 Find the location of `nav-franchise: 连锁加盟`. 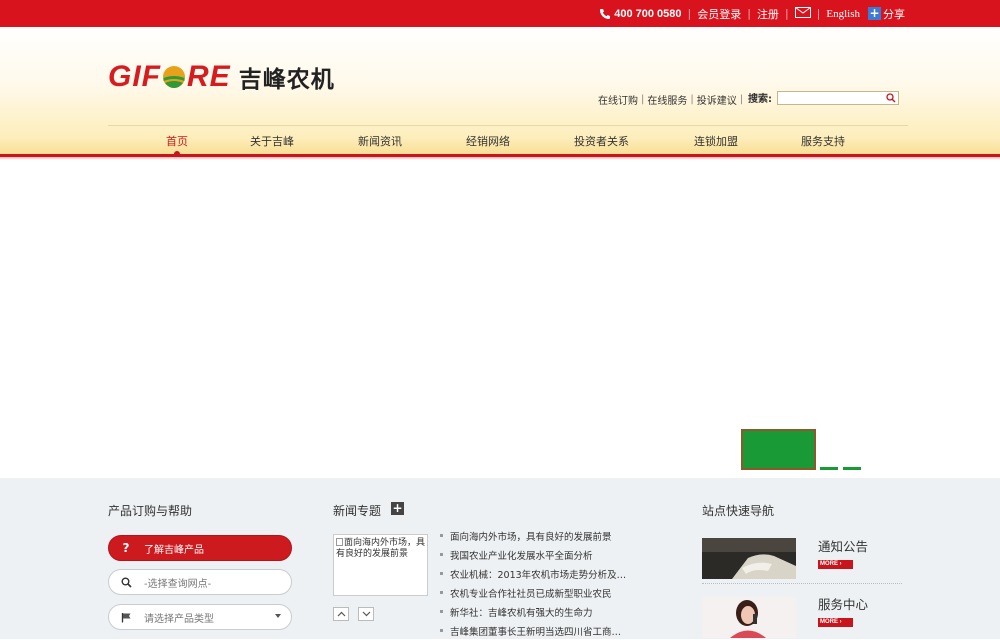

nav-franchise: 连锁加盟 is located at coordinates (716, 141).